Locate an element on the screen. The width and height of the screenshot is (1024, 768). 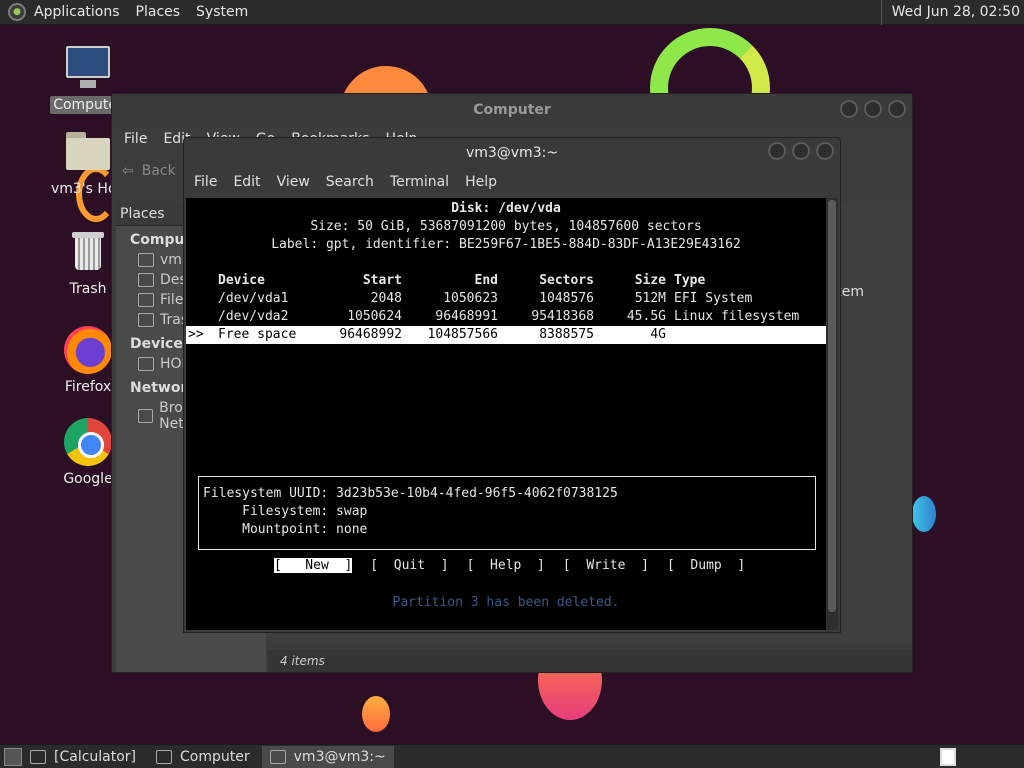
status-message: Partition 3 has been deleted. is located at coordinates (506, 602).